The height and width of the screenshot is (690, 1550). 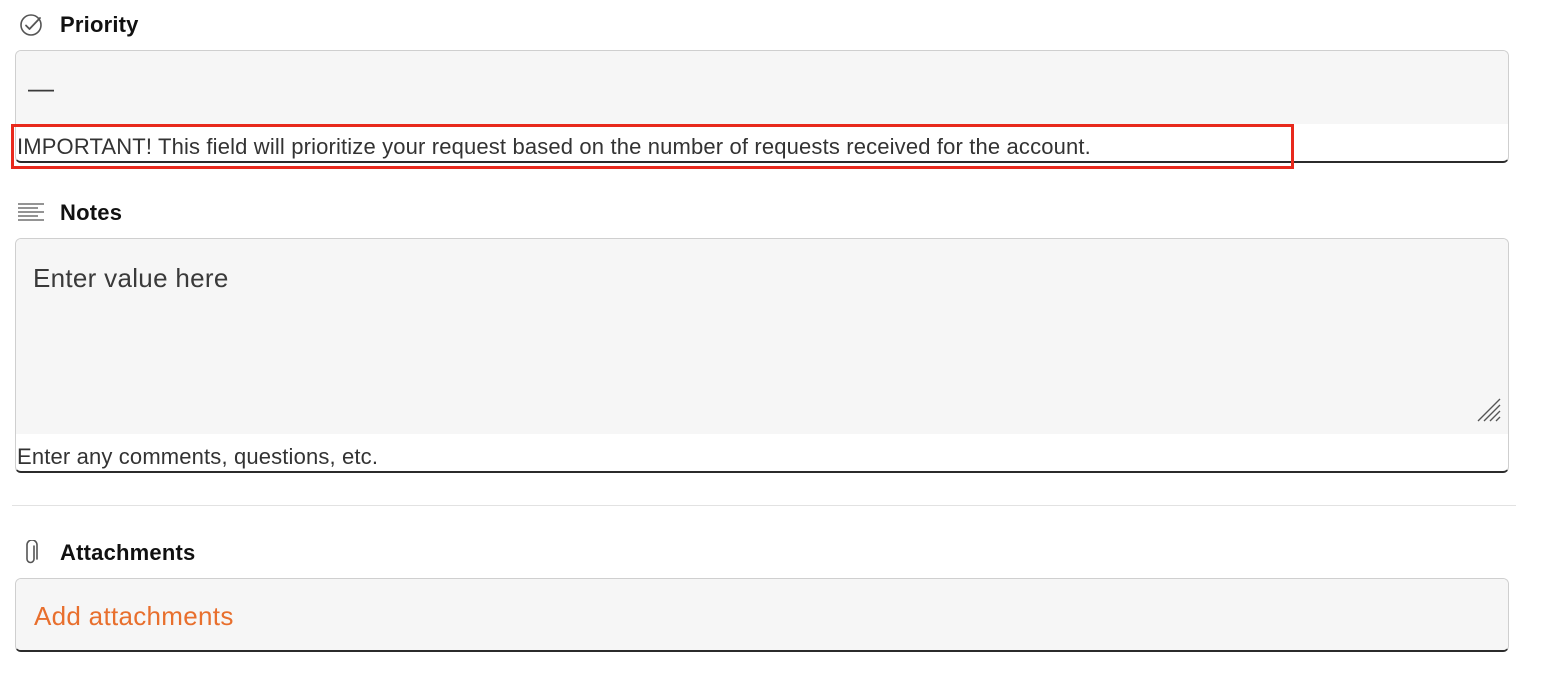 I want to click on priority-select: —, so click(x=762, y=87).